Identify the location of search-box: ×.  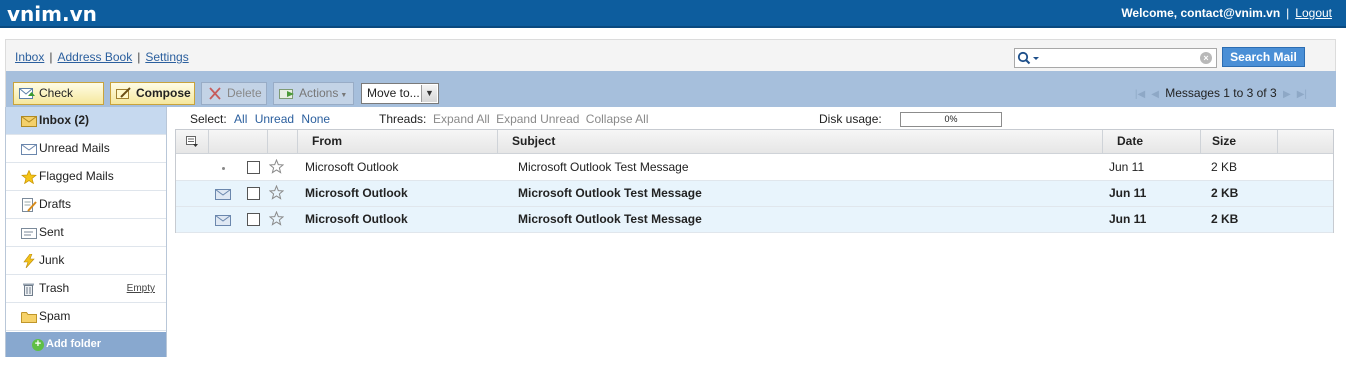
(1115, 58).